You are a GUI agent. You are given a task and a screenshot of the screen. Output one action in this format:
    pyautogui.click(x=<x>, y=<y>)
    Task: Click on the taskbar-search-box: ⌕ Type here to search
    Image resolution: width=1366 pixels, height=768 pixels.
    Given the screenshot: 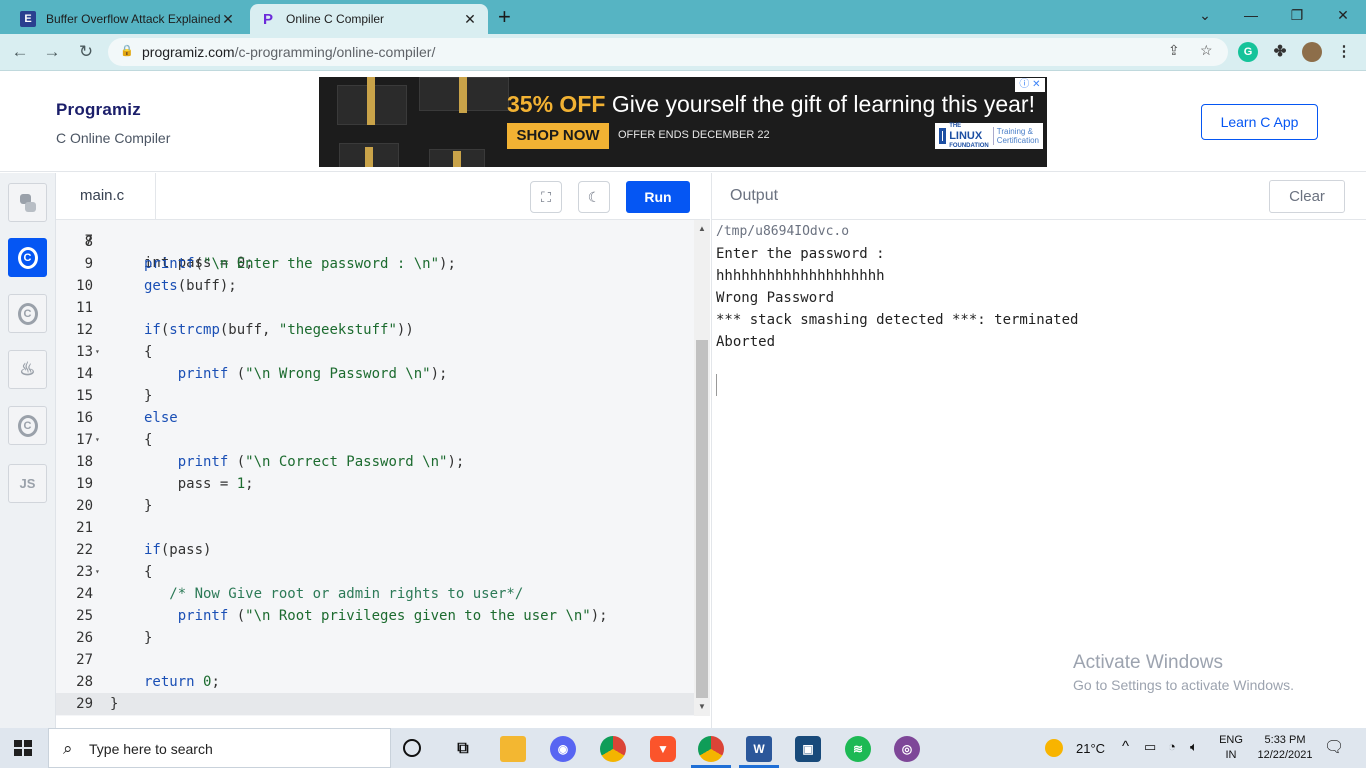 What is the action you would take?
    pyautogui.click(x=219, y=748)
    